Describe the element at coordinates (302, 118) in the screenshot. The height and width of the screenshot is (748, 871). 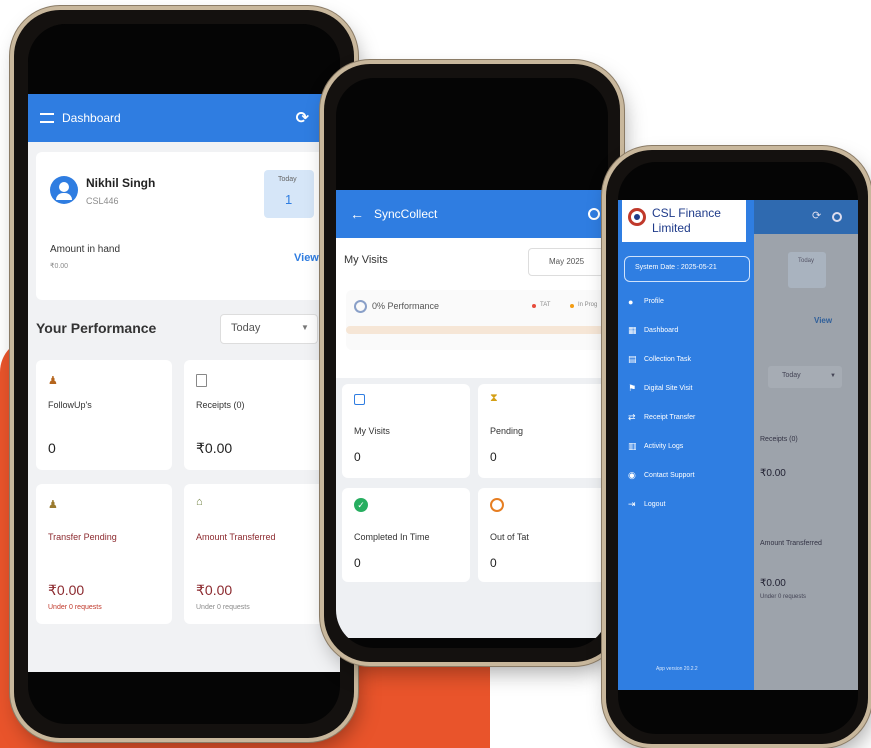
I see `refresh-icon: ⟳` at that location.